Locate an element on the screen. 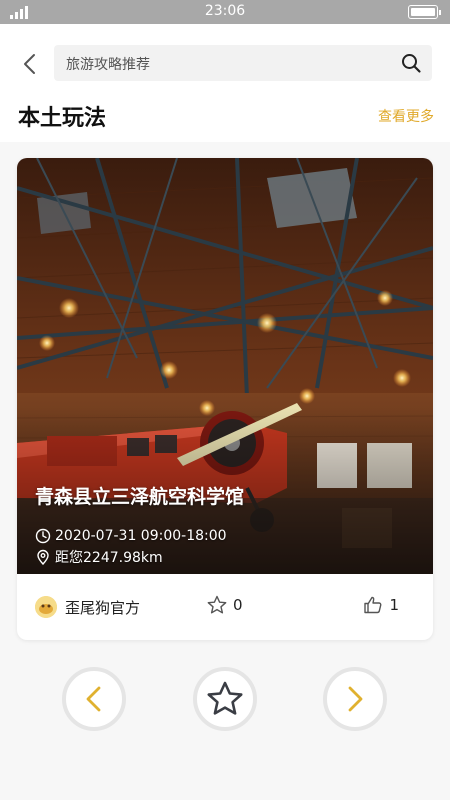 The height and width of the screenshot is (800, 450). card-footer: 歪尾狗官方 0 1 is located at coordinates (225, 607).